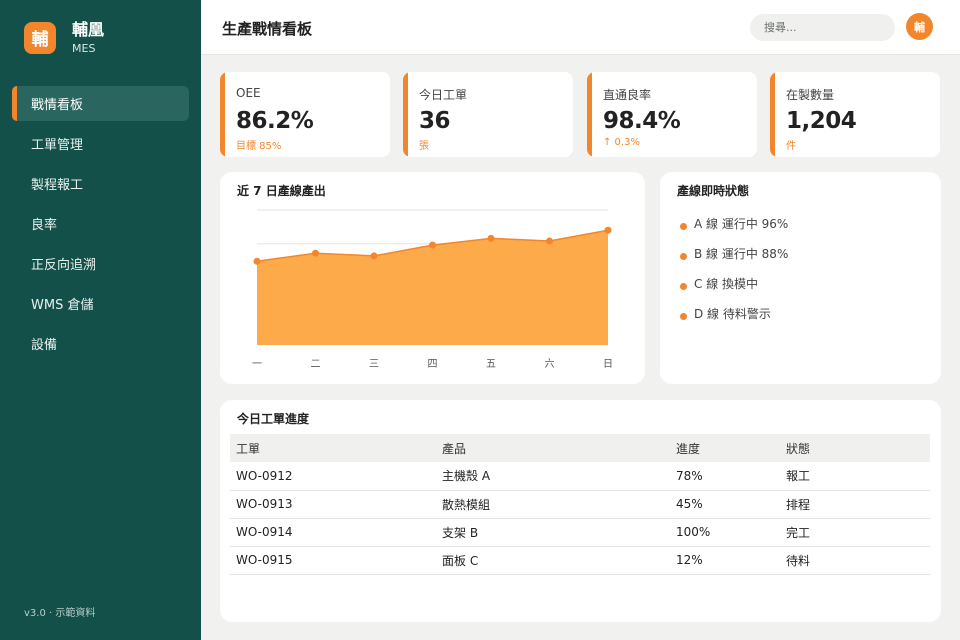 The image size is (960, 640). What do you see at coordinates (821, 121) in the screenshot?
I see `kpi-value: 1,204` at bounding box center [821, 121].